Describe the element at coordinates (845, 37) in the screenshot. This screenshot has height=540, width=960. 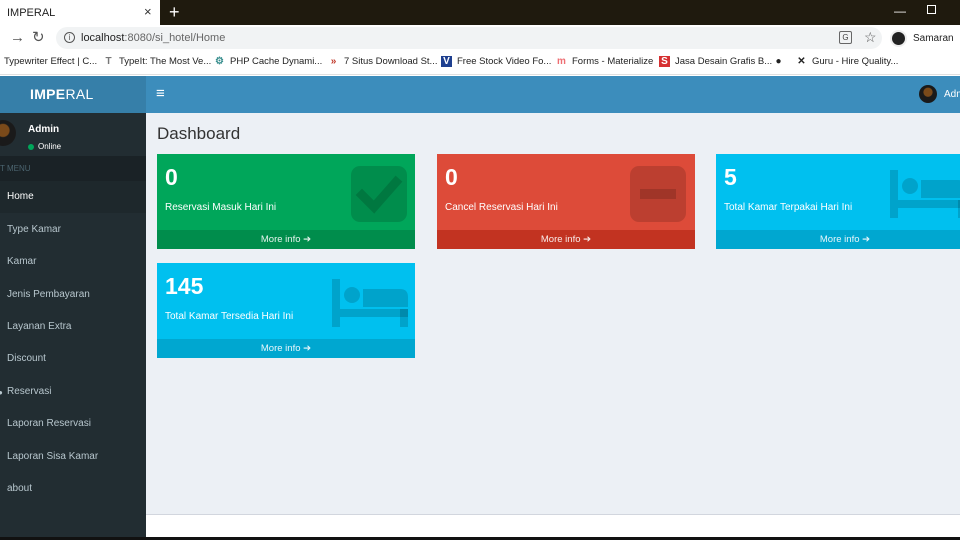
I see `translate-icon: G` at that location.